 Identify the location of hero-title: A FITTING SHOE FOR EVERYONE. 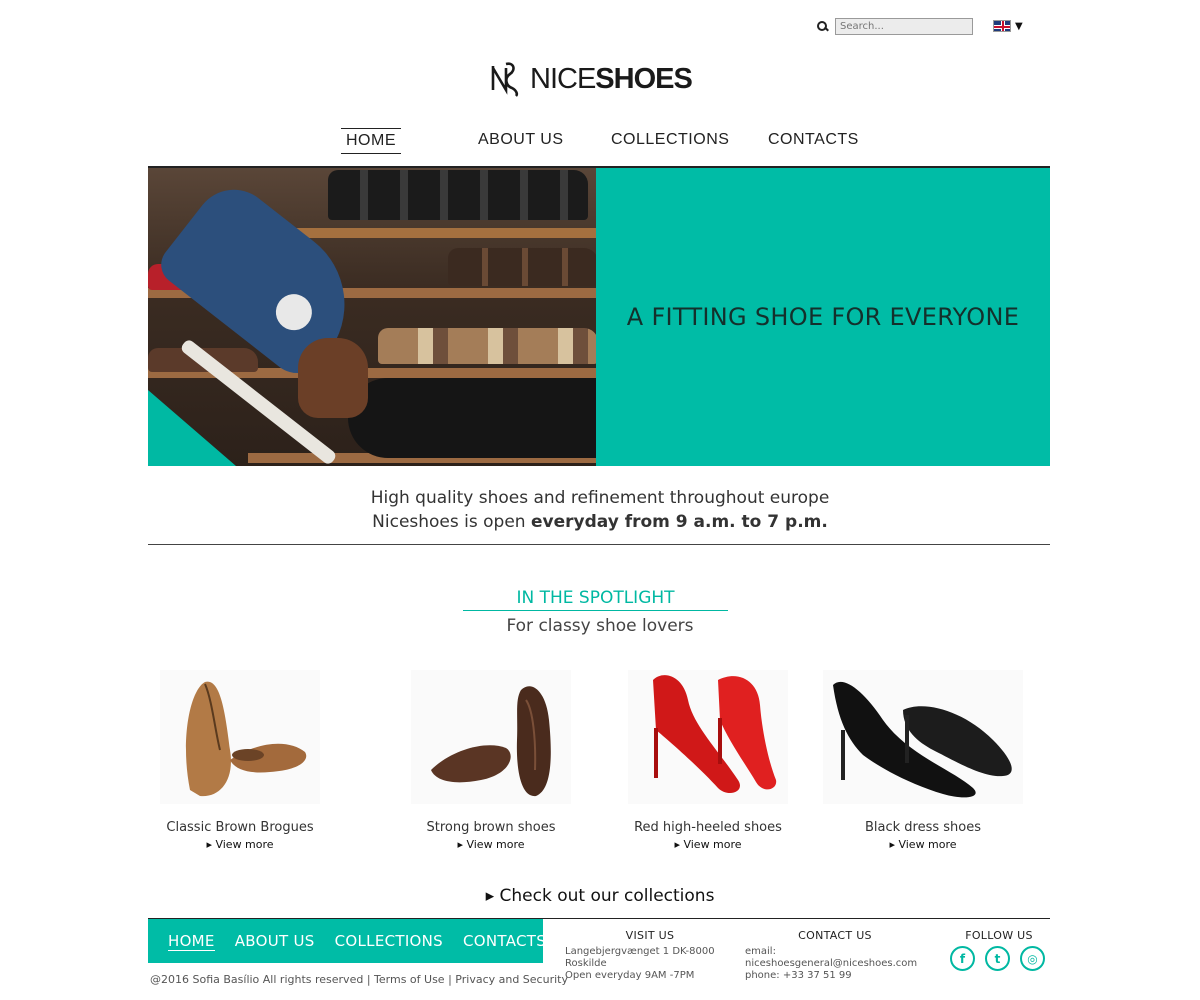
(823, 317).